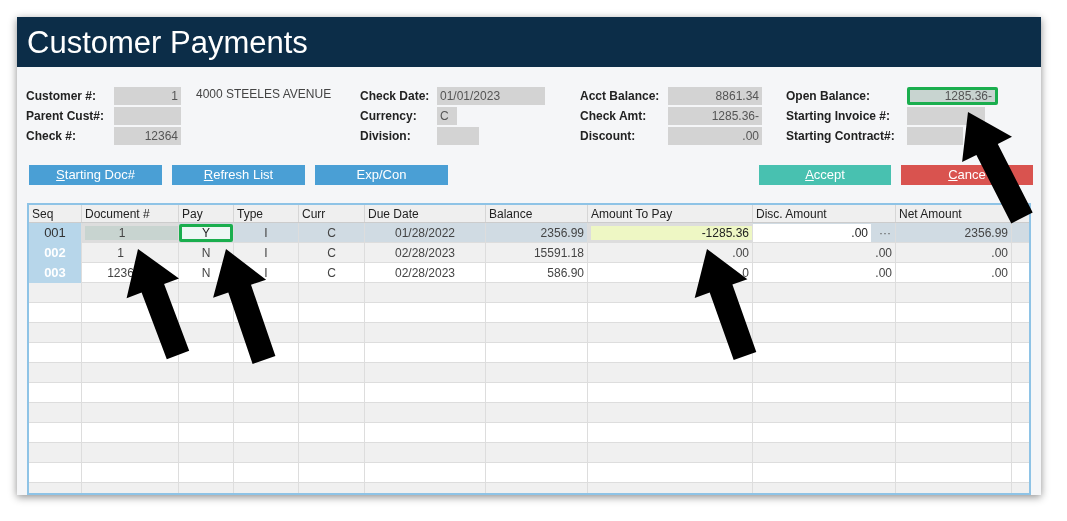 This screenshot has width=1067, height=521. Describe the element at coordinates (670, 233) in the screenshot. I see `amount-input: -1285.36` at that location.